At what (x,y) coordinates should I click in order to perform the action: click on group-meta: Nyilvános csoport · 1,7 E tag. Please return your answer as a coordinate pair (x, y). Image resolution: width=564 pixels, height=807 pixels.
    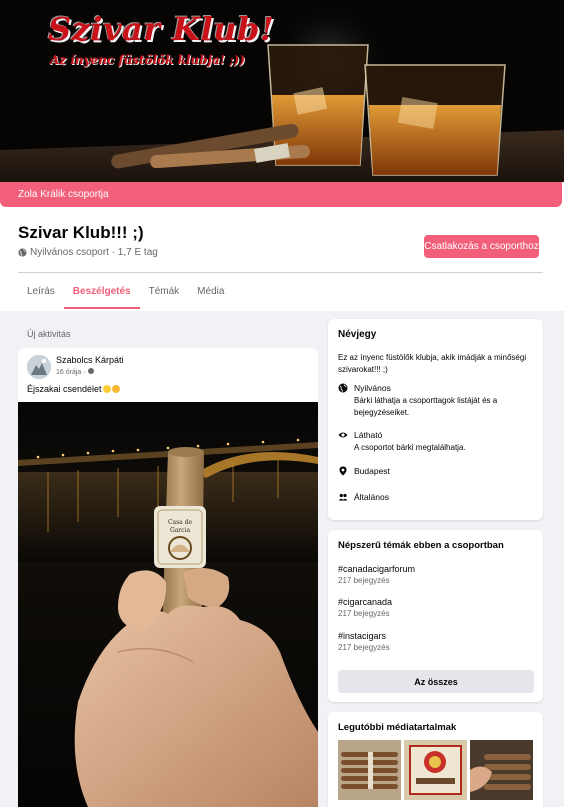
    Looking at the image, I should click on (88, 252).